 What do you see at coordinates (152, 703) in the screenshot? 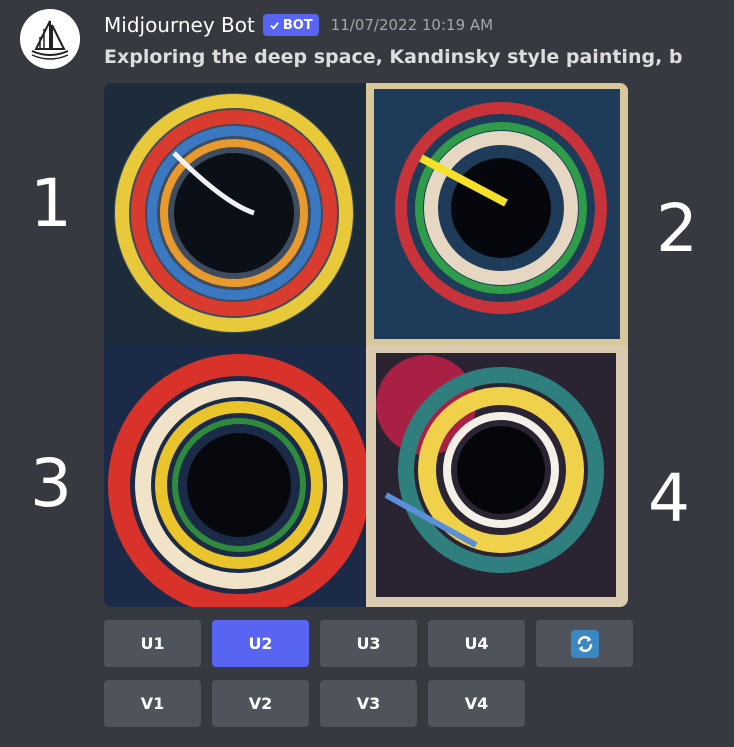
I see `variation-1-button: V1` at bounding box center [152, 703].